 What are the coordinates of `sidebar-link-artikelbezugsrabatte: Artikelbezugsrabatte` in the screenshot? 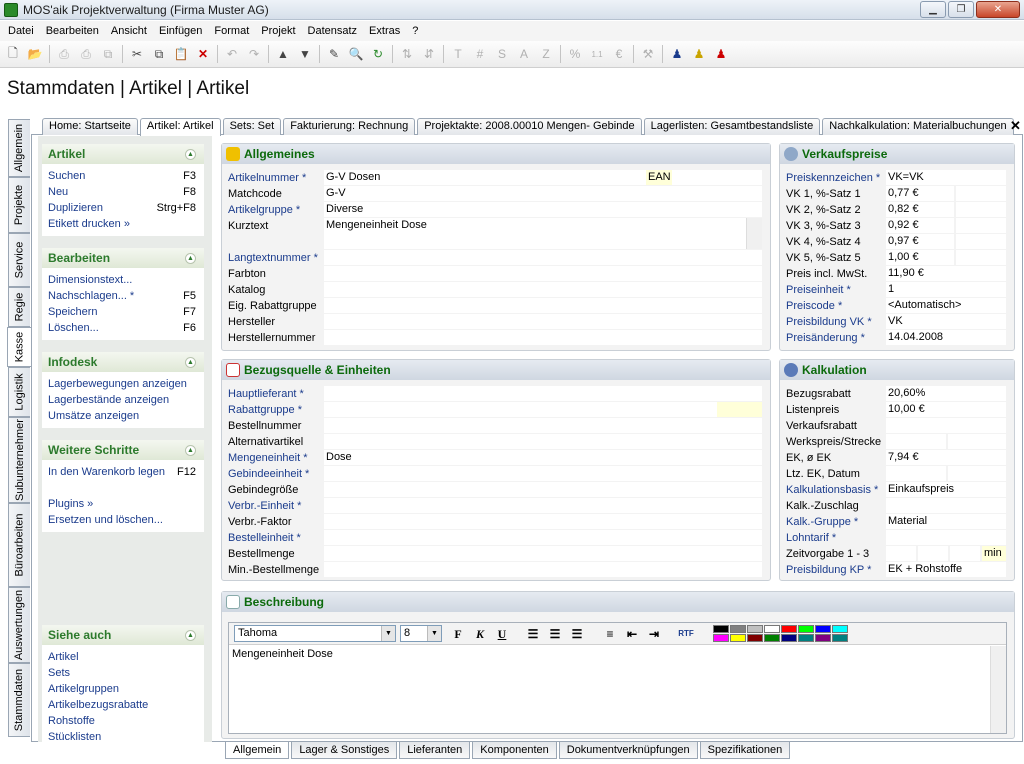 It's located at (123, 705).